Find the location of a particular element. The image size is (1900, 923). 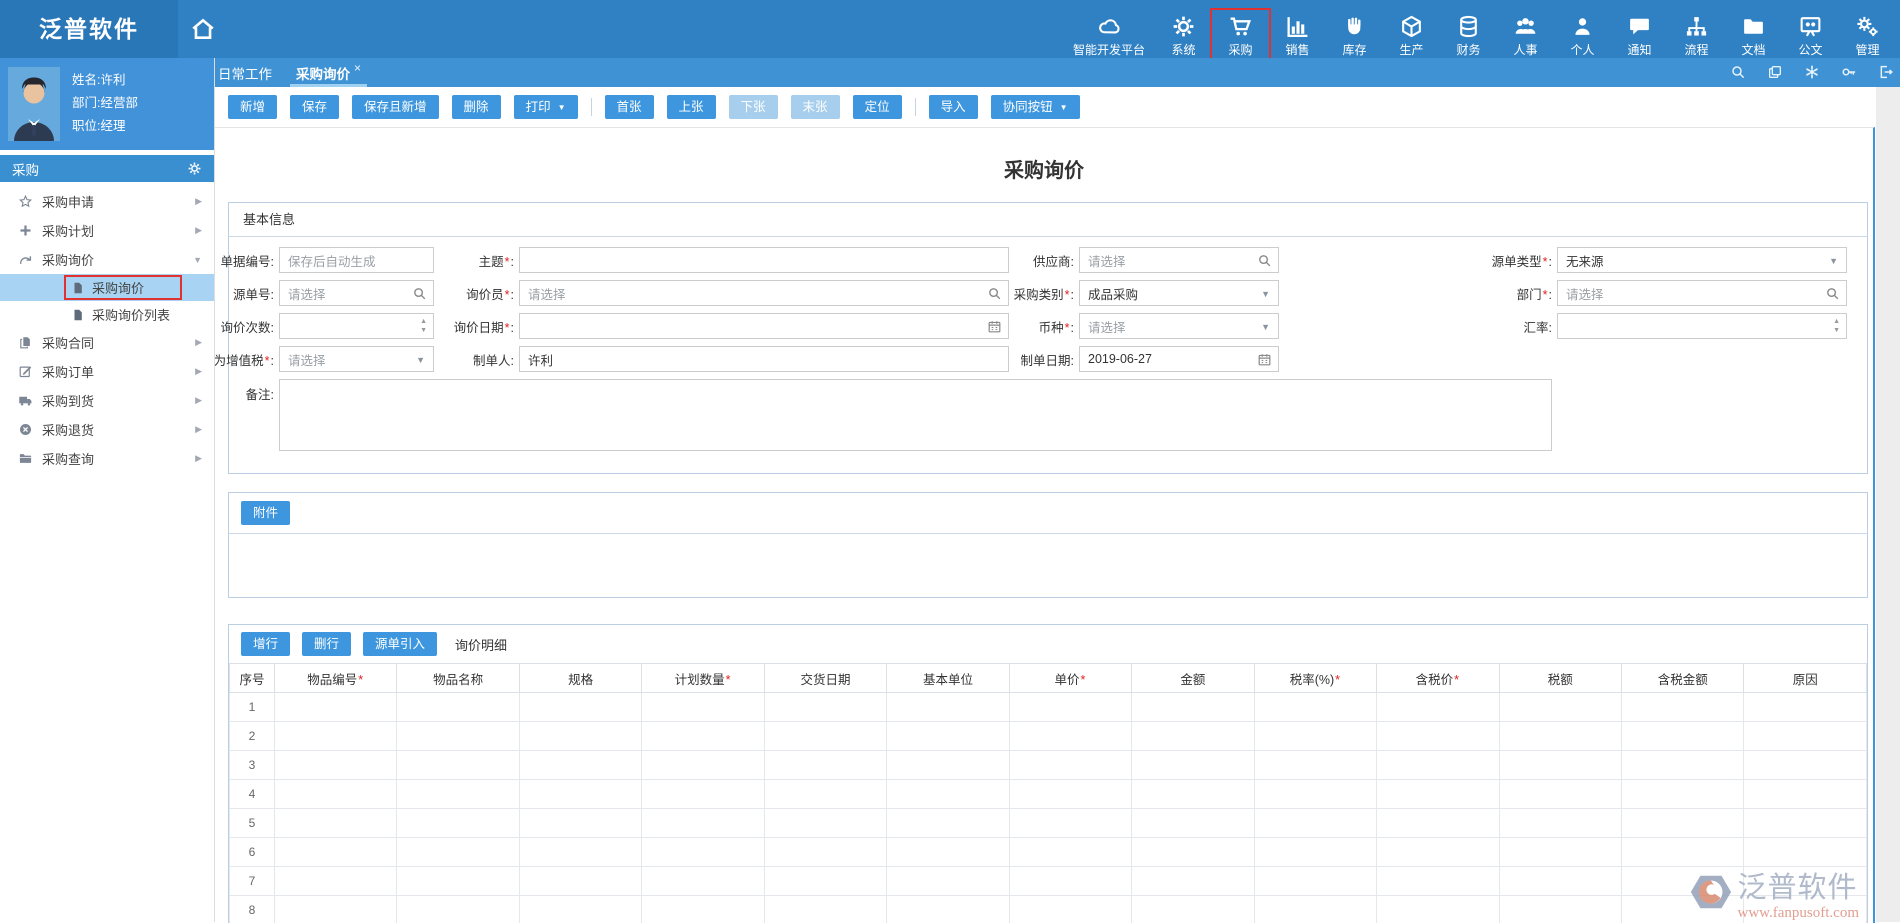

top-nav-docs: 文档 is located at coordinates (1753, 36).